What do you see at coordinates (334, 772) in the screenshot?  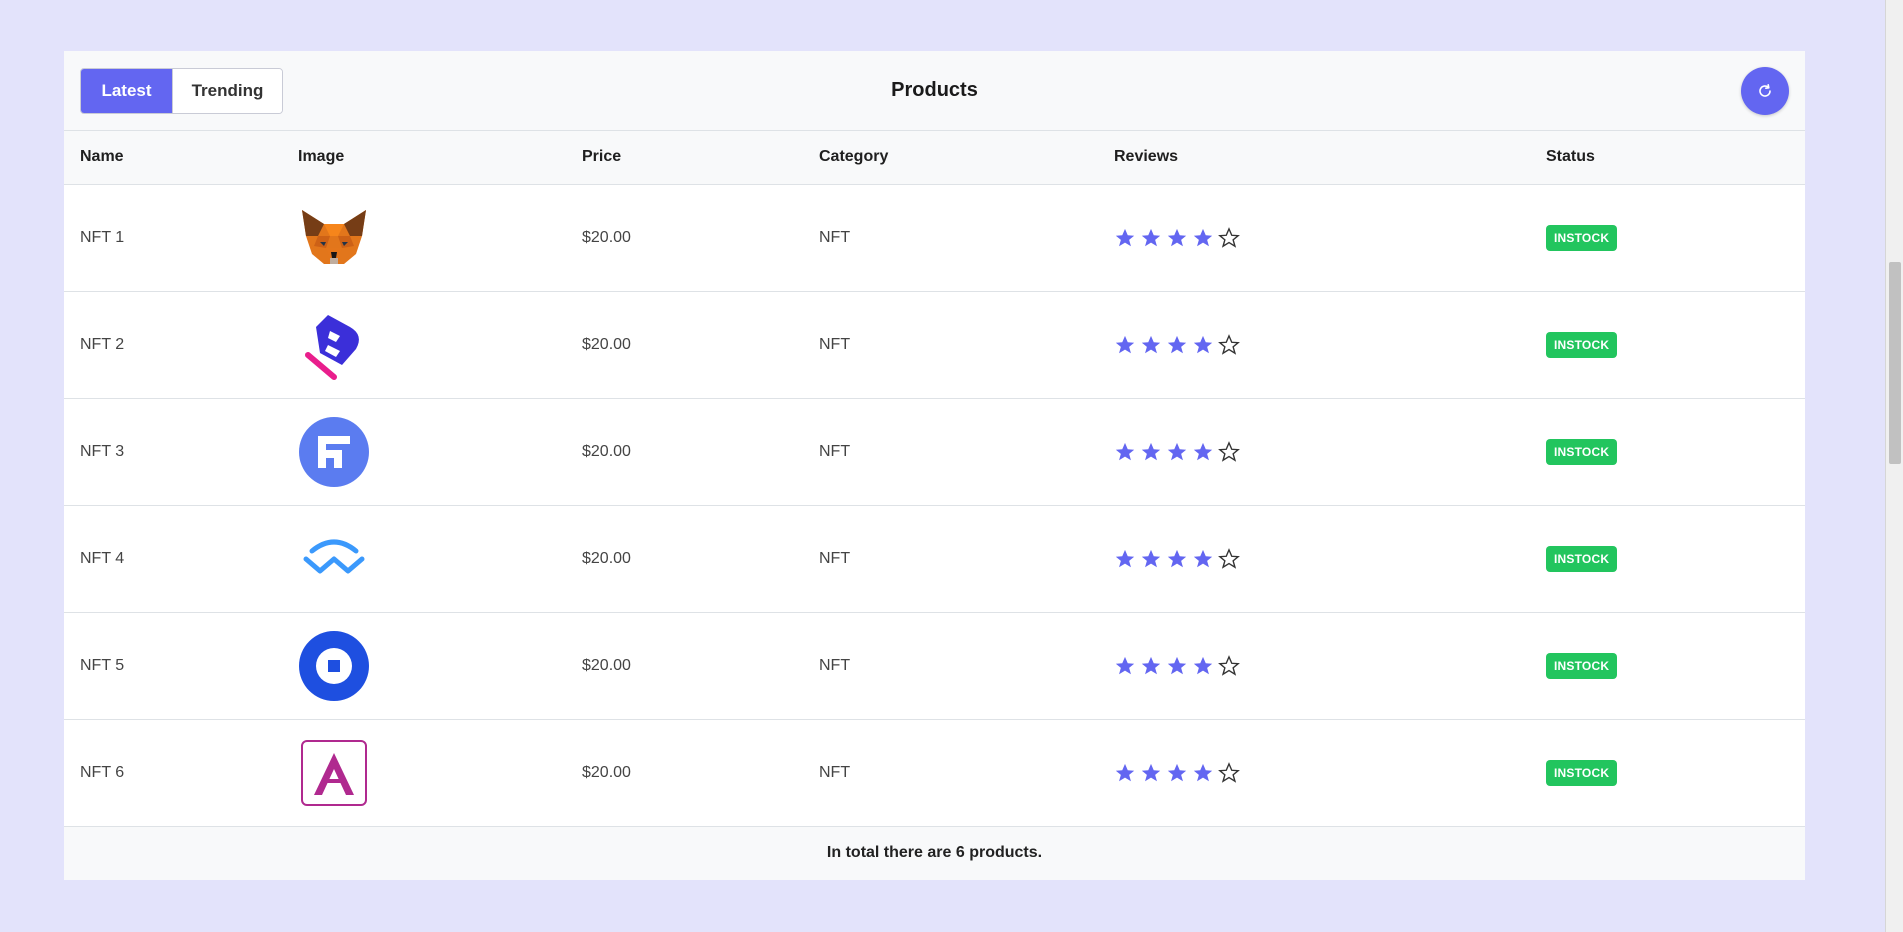 I see `magenta-a-logo` at bounding box center [334, 772].